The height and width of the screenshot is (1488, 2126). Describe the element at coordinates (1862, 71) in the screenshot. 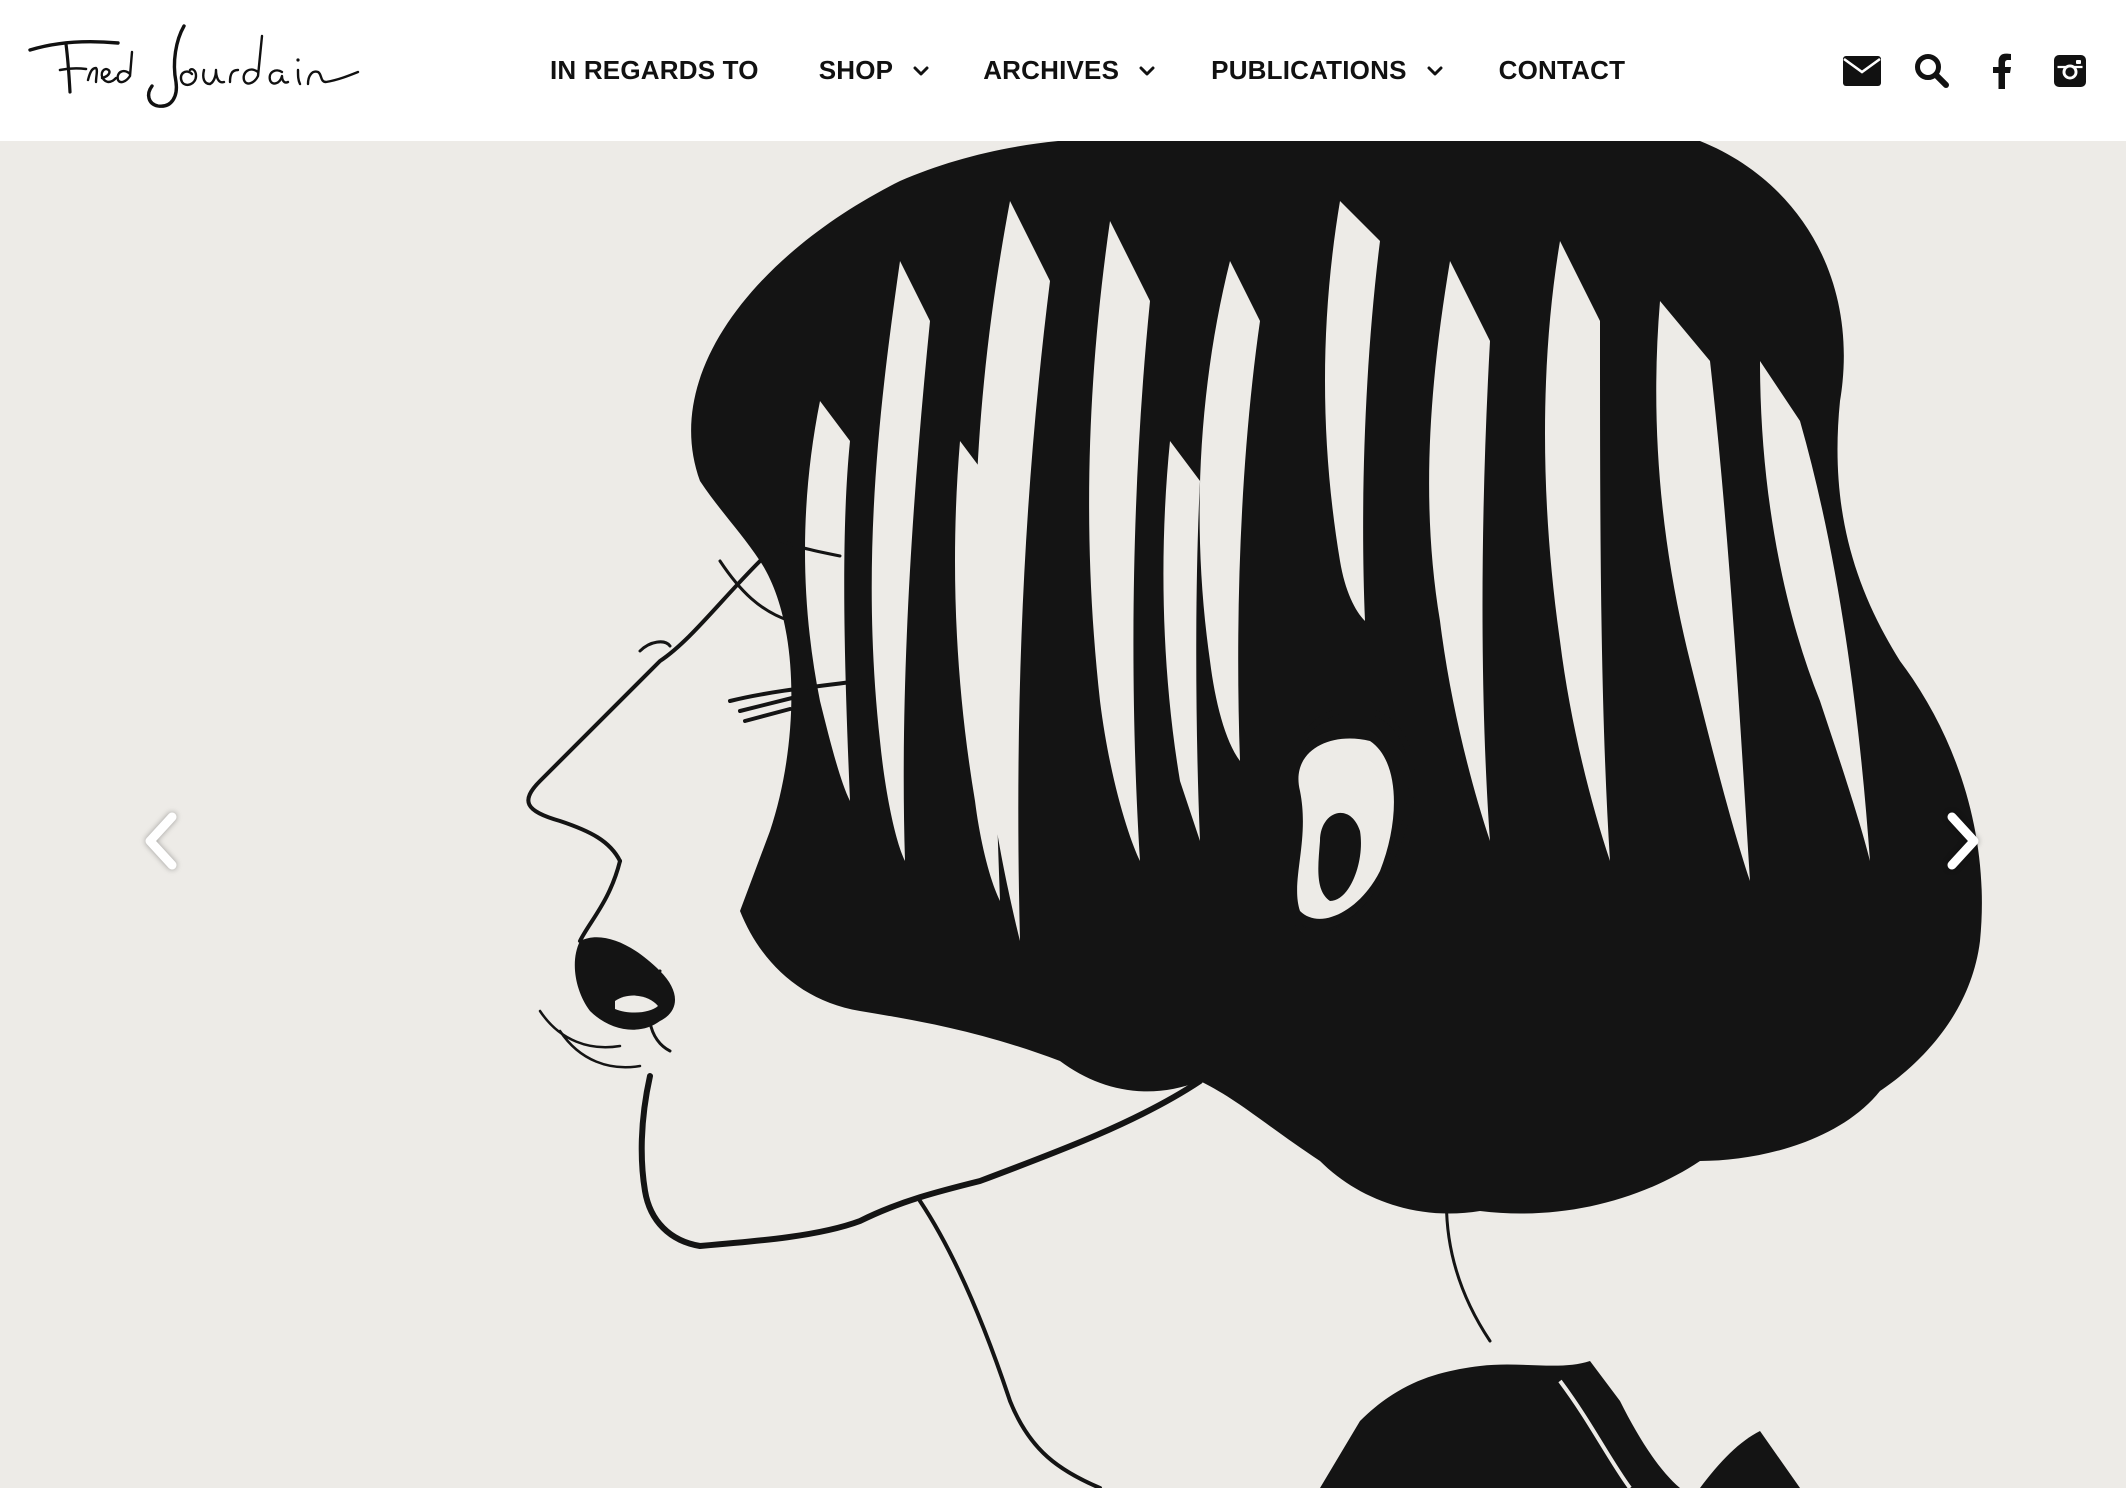

I see `envelope-icon` at that location.